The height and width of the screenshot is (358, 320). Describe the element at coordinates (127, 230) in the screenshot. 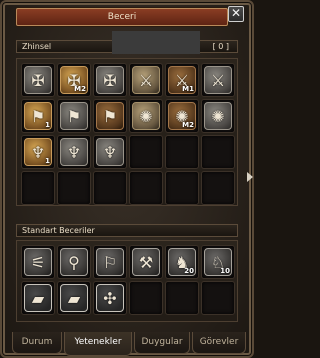

I see `standard-skills-header: Standart Beceriler` at that location.